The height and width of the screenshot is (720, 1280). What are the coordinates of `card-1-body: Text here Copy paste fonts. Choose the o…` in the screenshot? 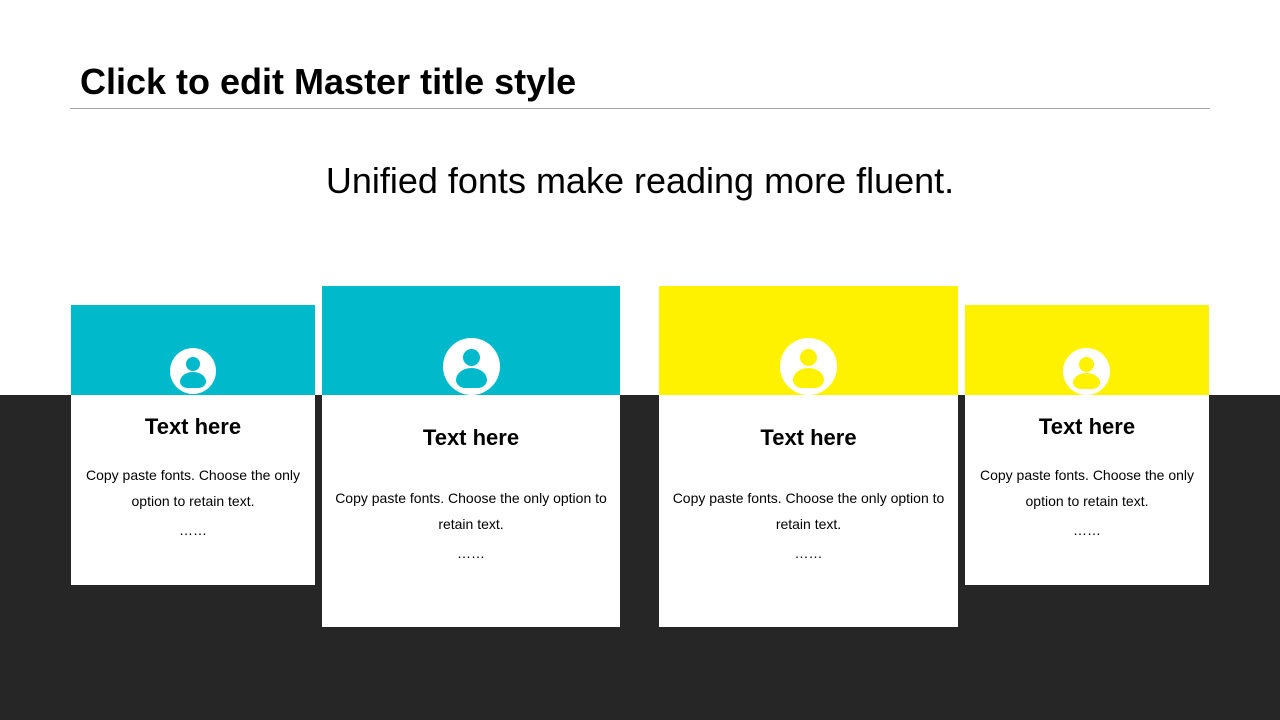 It's located at (193, 490).